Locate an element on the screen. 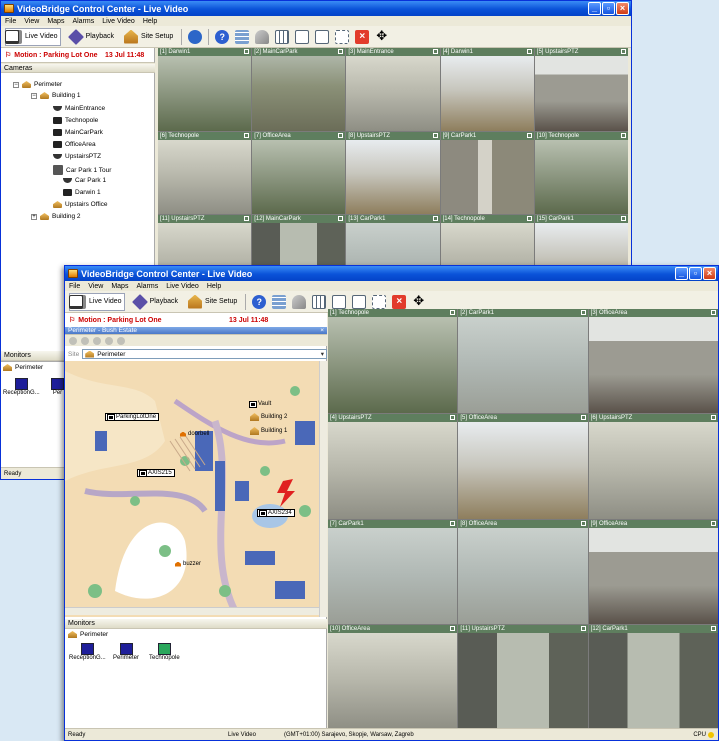 The width and height of the screenshot is (719, 741). forward-icon is located at coordinates (85, 340).